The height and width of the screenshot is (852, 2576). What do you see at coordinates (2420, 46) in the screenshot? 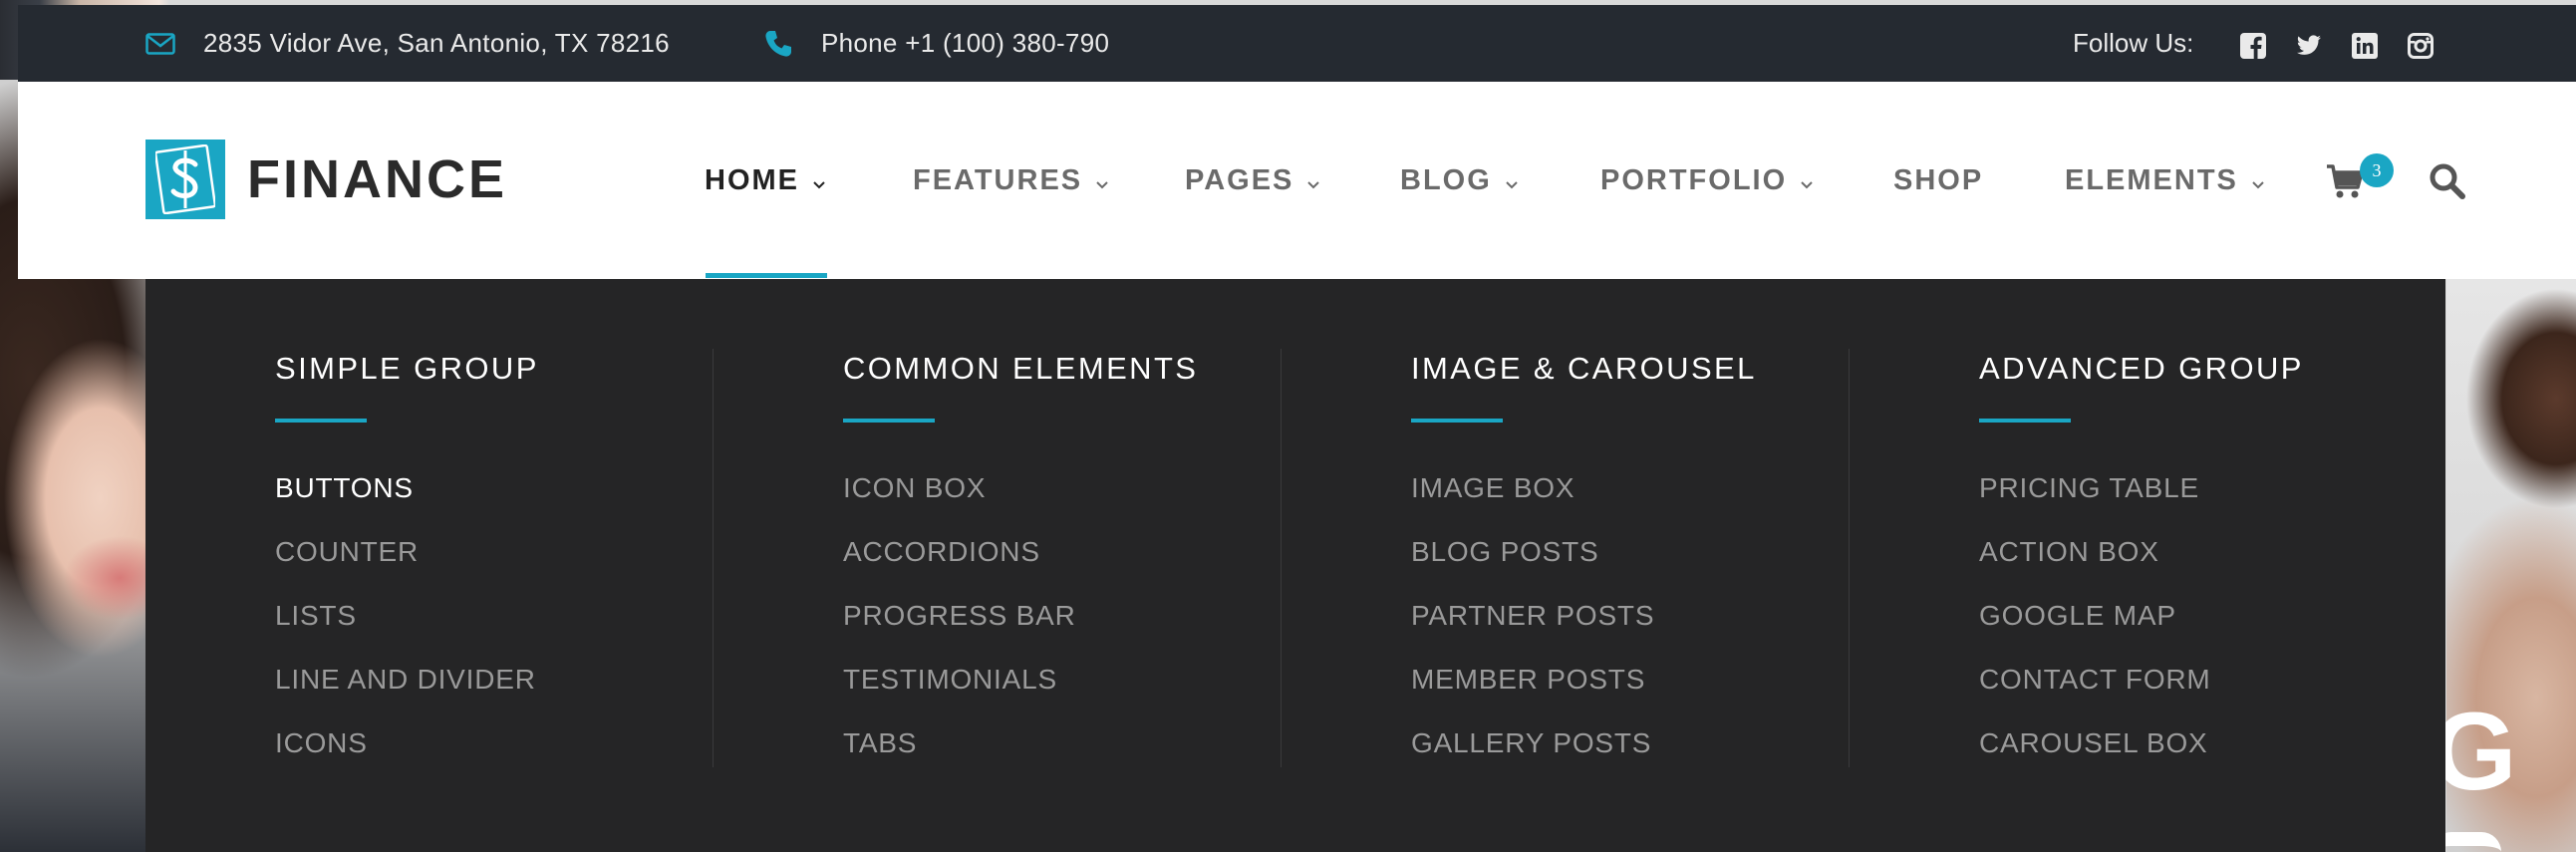
I see `instagram-icon` at bounding box center [2420, 46].